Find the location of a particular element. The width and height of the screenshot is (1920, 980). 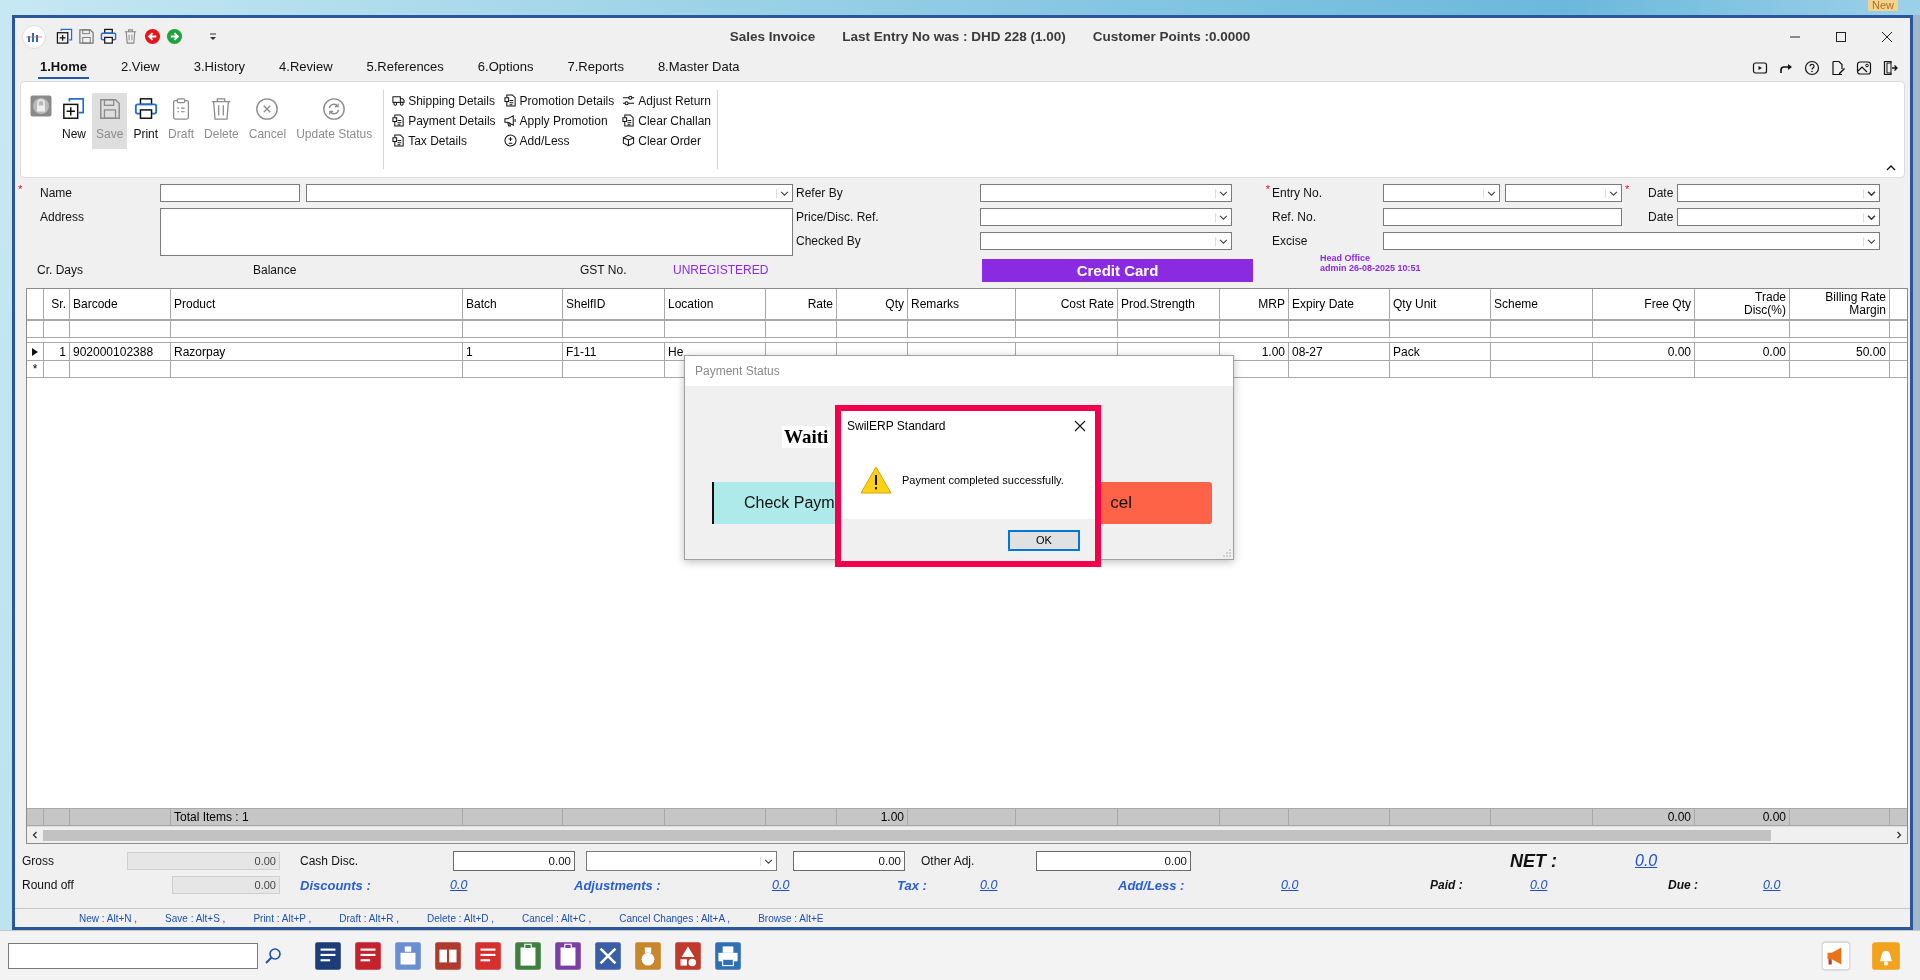

column-header: Billing Rate Margin is located at coordinates (1840, 304).